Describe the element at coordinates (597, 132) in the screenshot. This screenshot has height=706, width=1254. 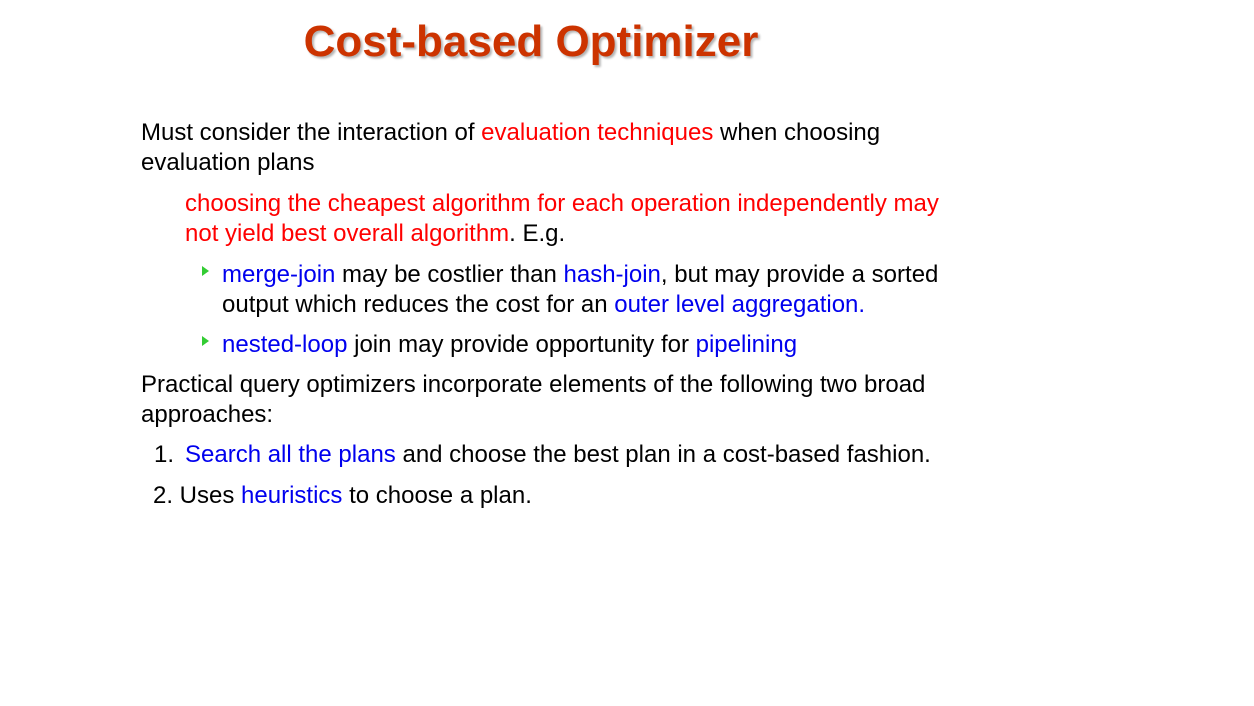
I see `emphasis-evaluation-techniques: evaluation techniques` at that location.